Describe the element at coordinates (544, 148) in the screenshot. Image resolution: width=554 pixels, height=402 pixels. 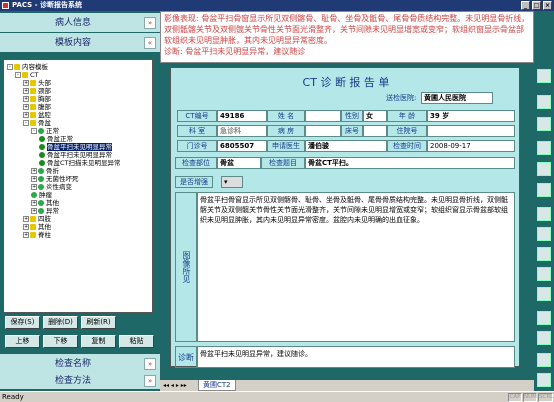
I see `edit-icon` at that location.